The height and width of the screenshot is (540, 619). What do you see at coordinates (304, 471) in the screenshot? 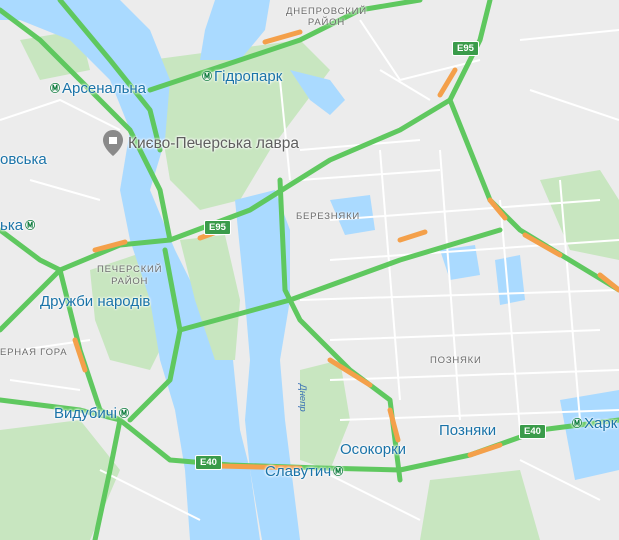
I see `metro-station-slavutych: Славутич Ⓜ` at bounding box center [304, 471].